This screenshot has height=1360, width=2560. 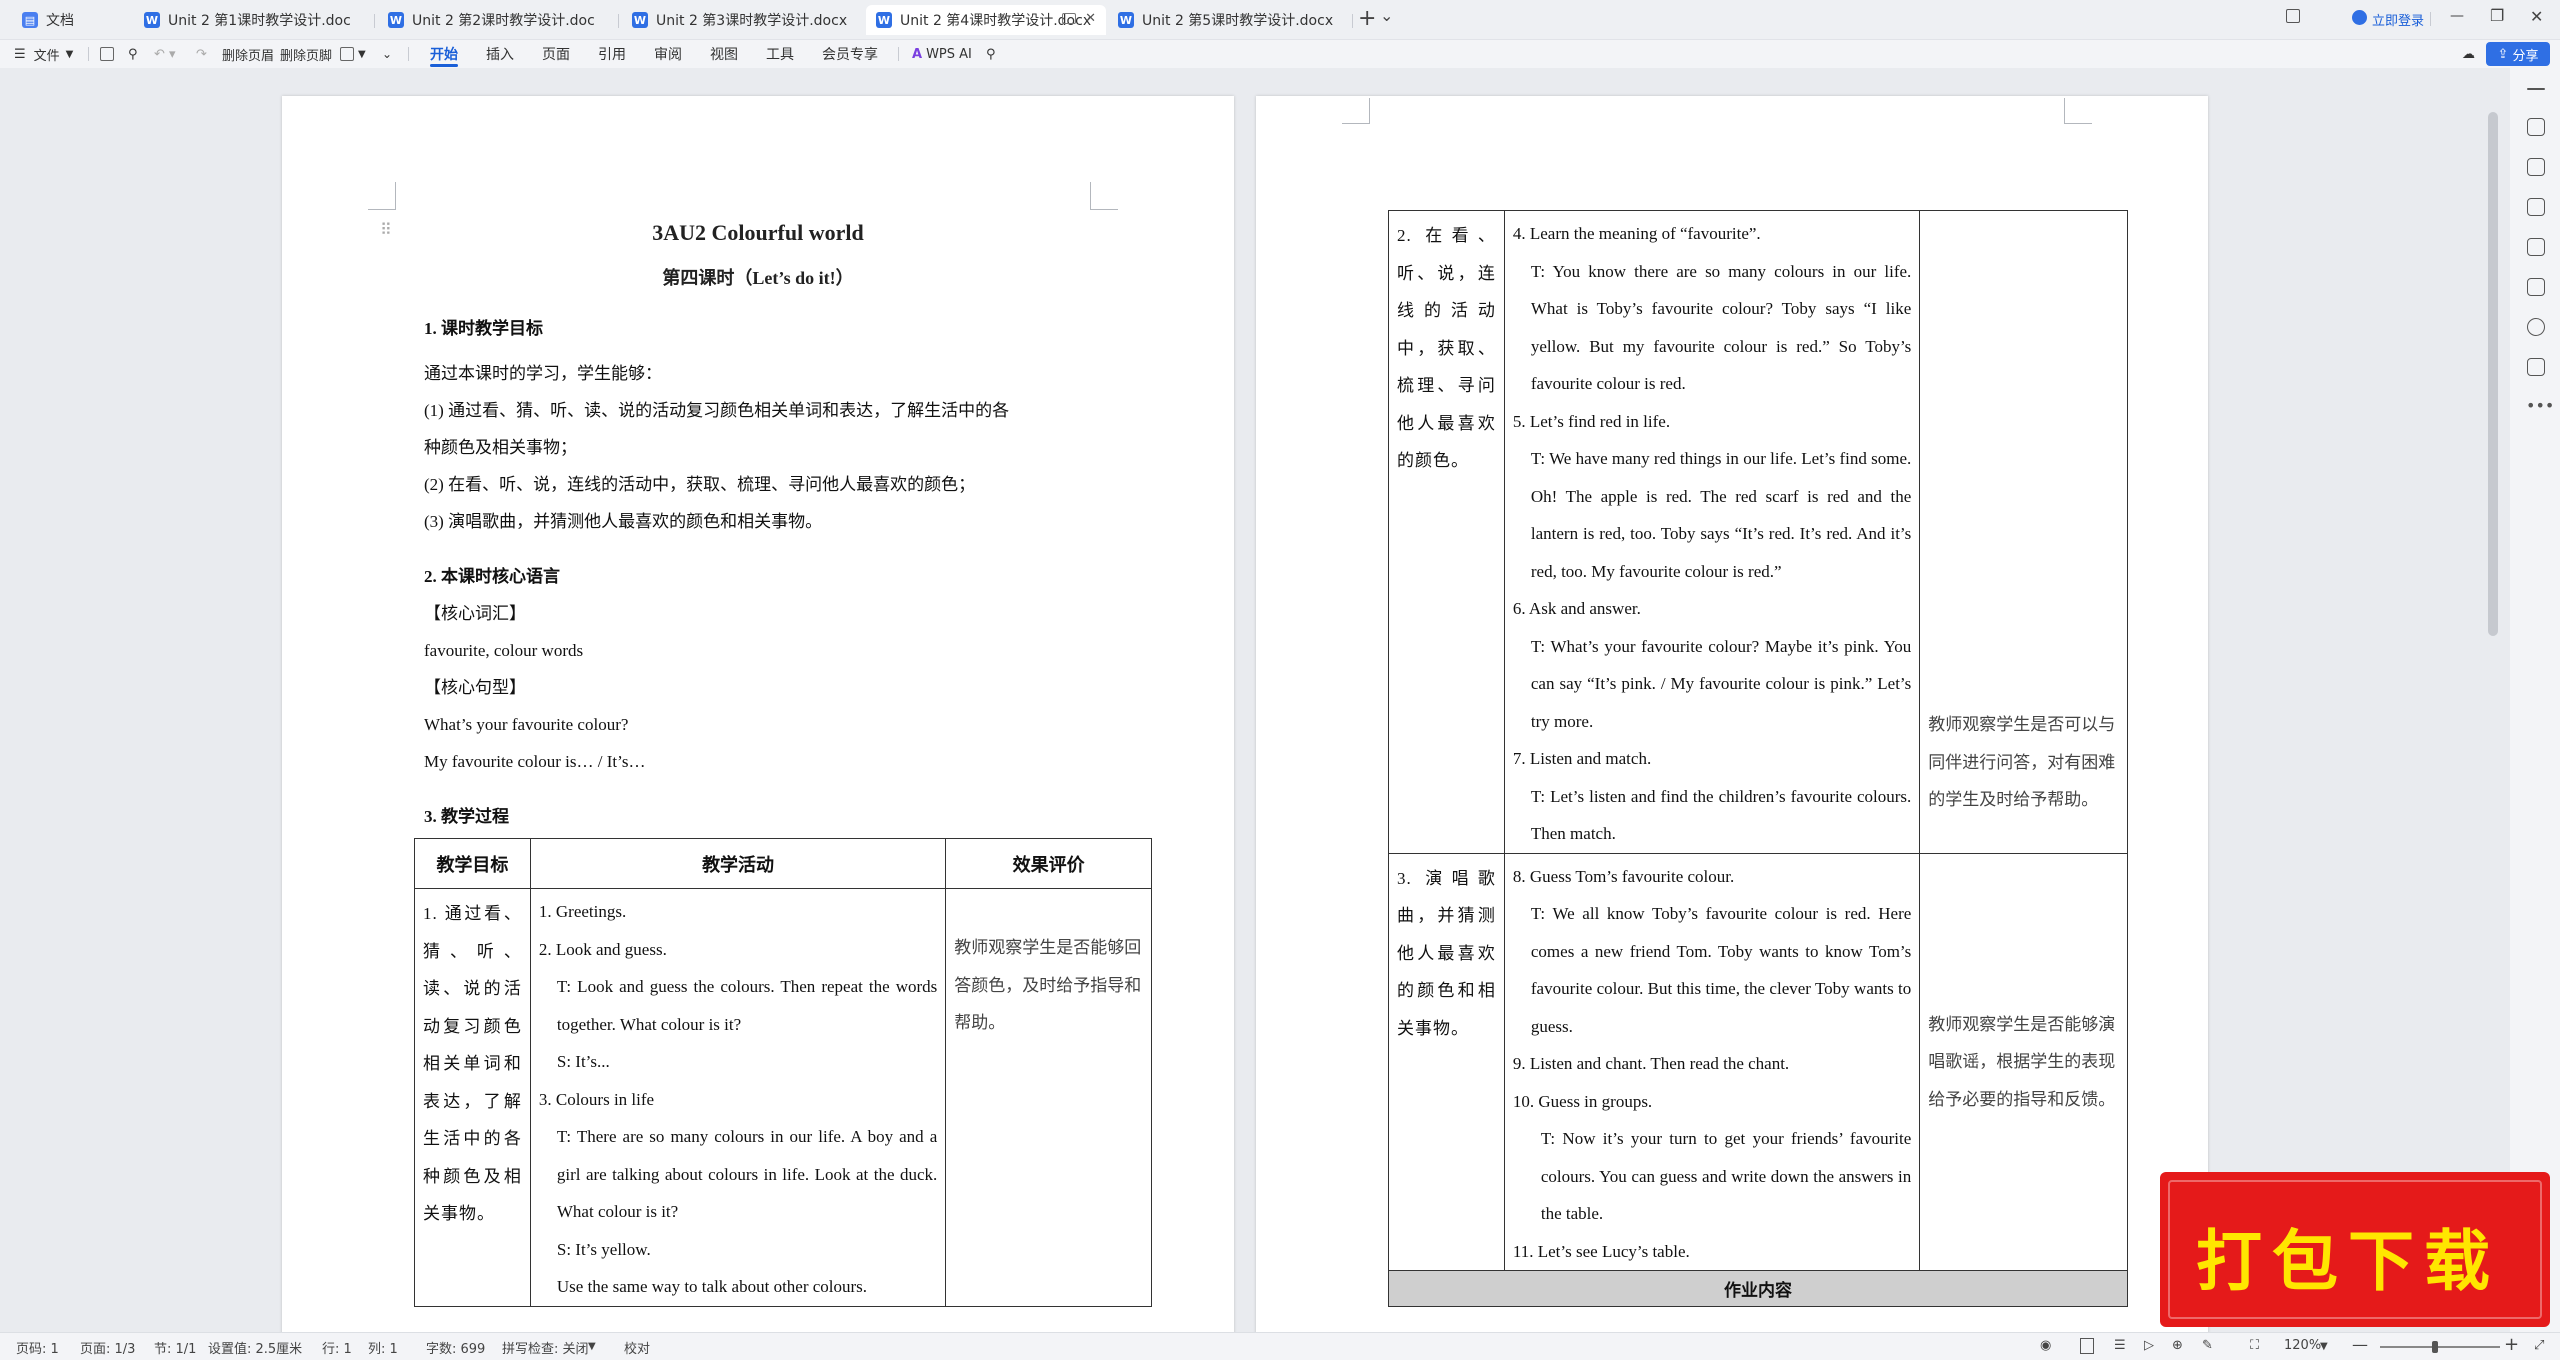 I want to click on window-mode-icon, so click(x=2293, y=16).